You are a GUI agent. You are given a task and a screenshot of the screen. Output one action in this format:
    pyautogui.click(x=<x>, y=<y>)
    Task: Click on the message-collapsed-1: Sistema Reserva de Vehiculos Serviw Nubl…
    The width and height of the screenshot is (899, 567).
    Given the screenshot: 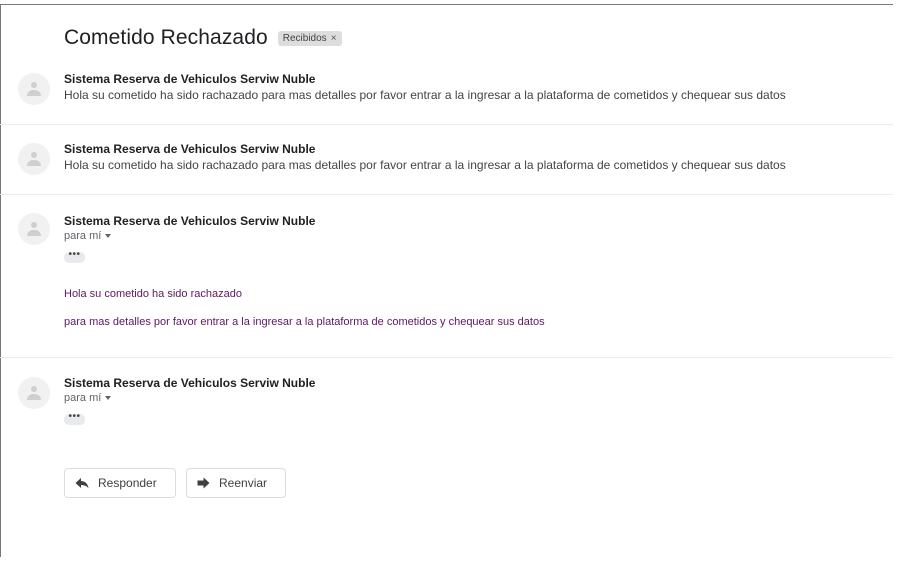 What is the action you would take?
    pyautogui.click(x=446, y=95)
    